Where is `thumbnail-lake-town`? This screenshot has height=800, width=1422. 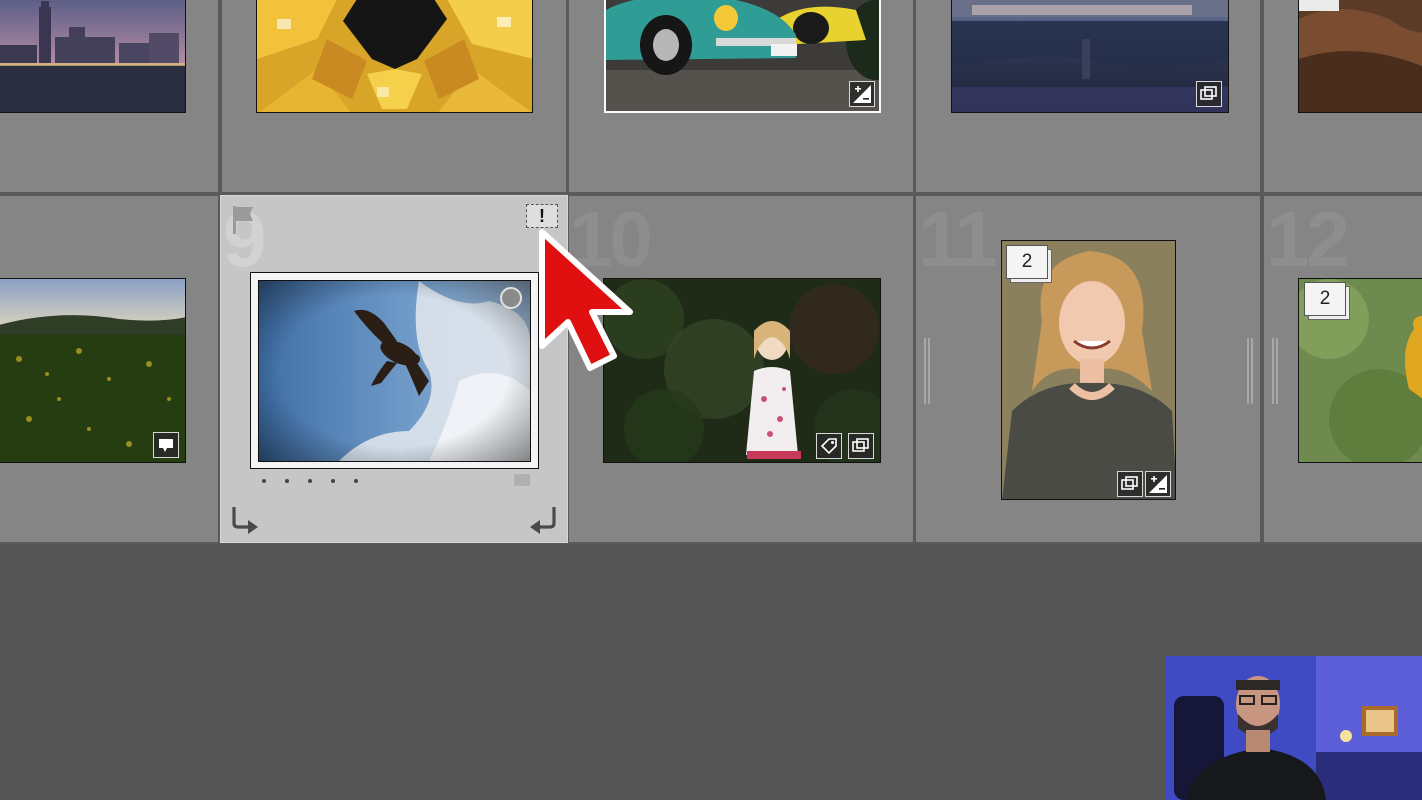 thumbnail-lake-town is located at coordinates (1090, 56).